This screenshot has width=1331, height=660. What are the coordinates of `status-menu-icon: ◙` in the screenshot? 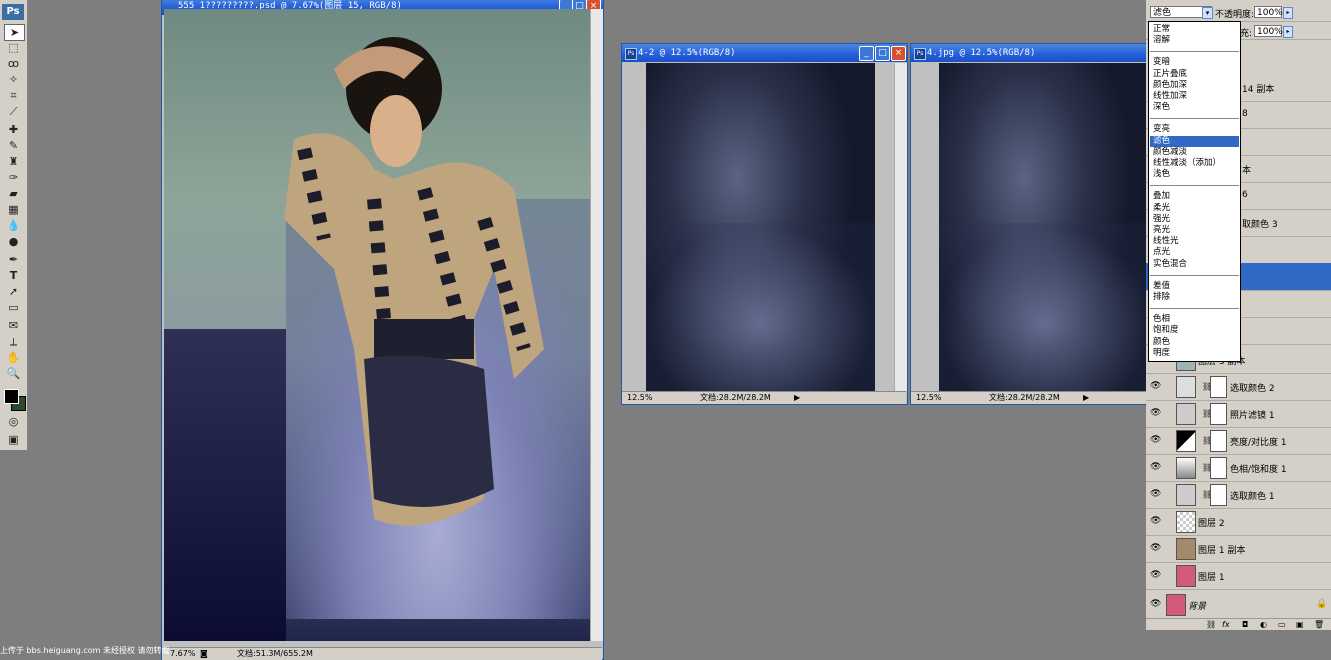 It's located at (204, 654).